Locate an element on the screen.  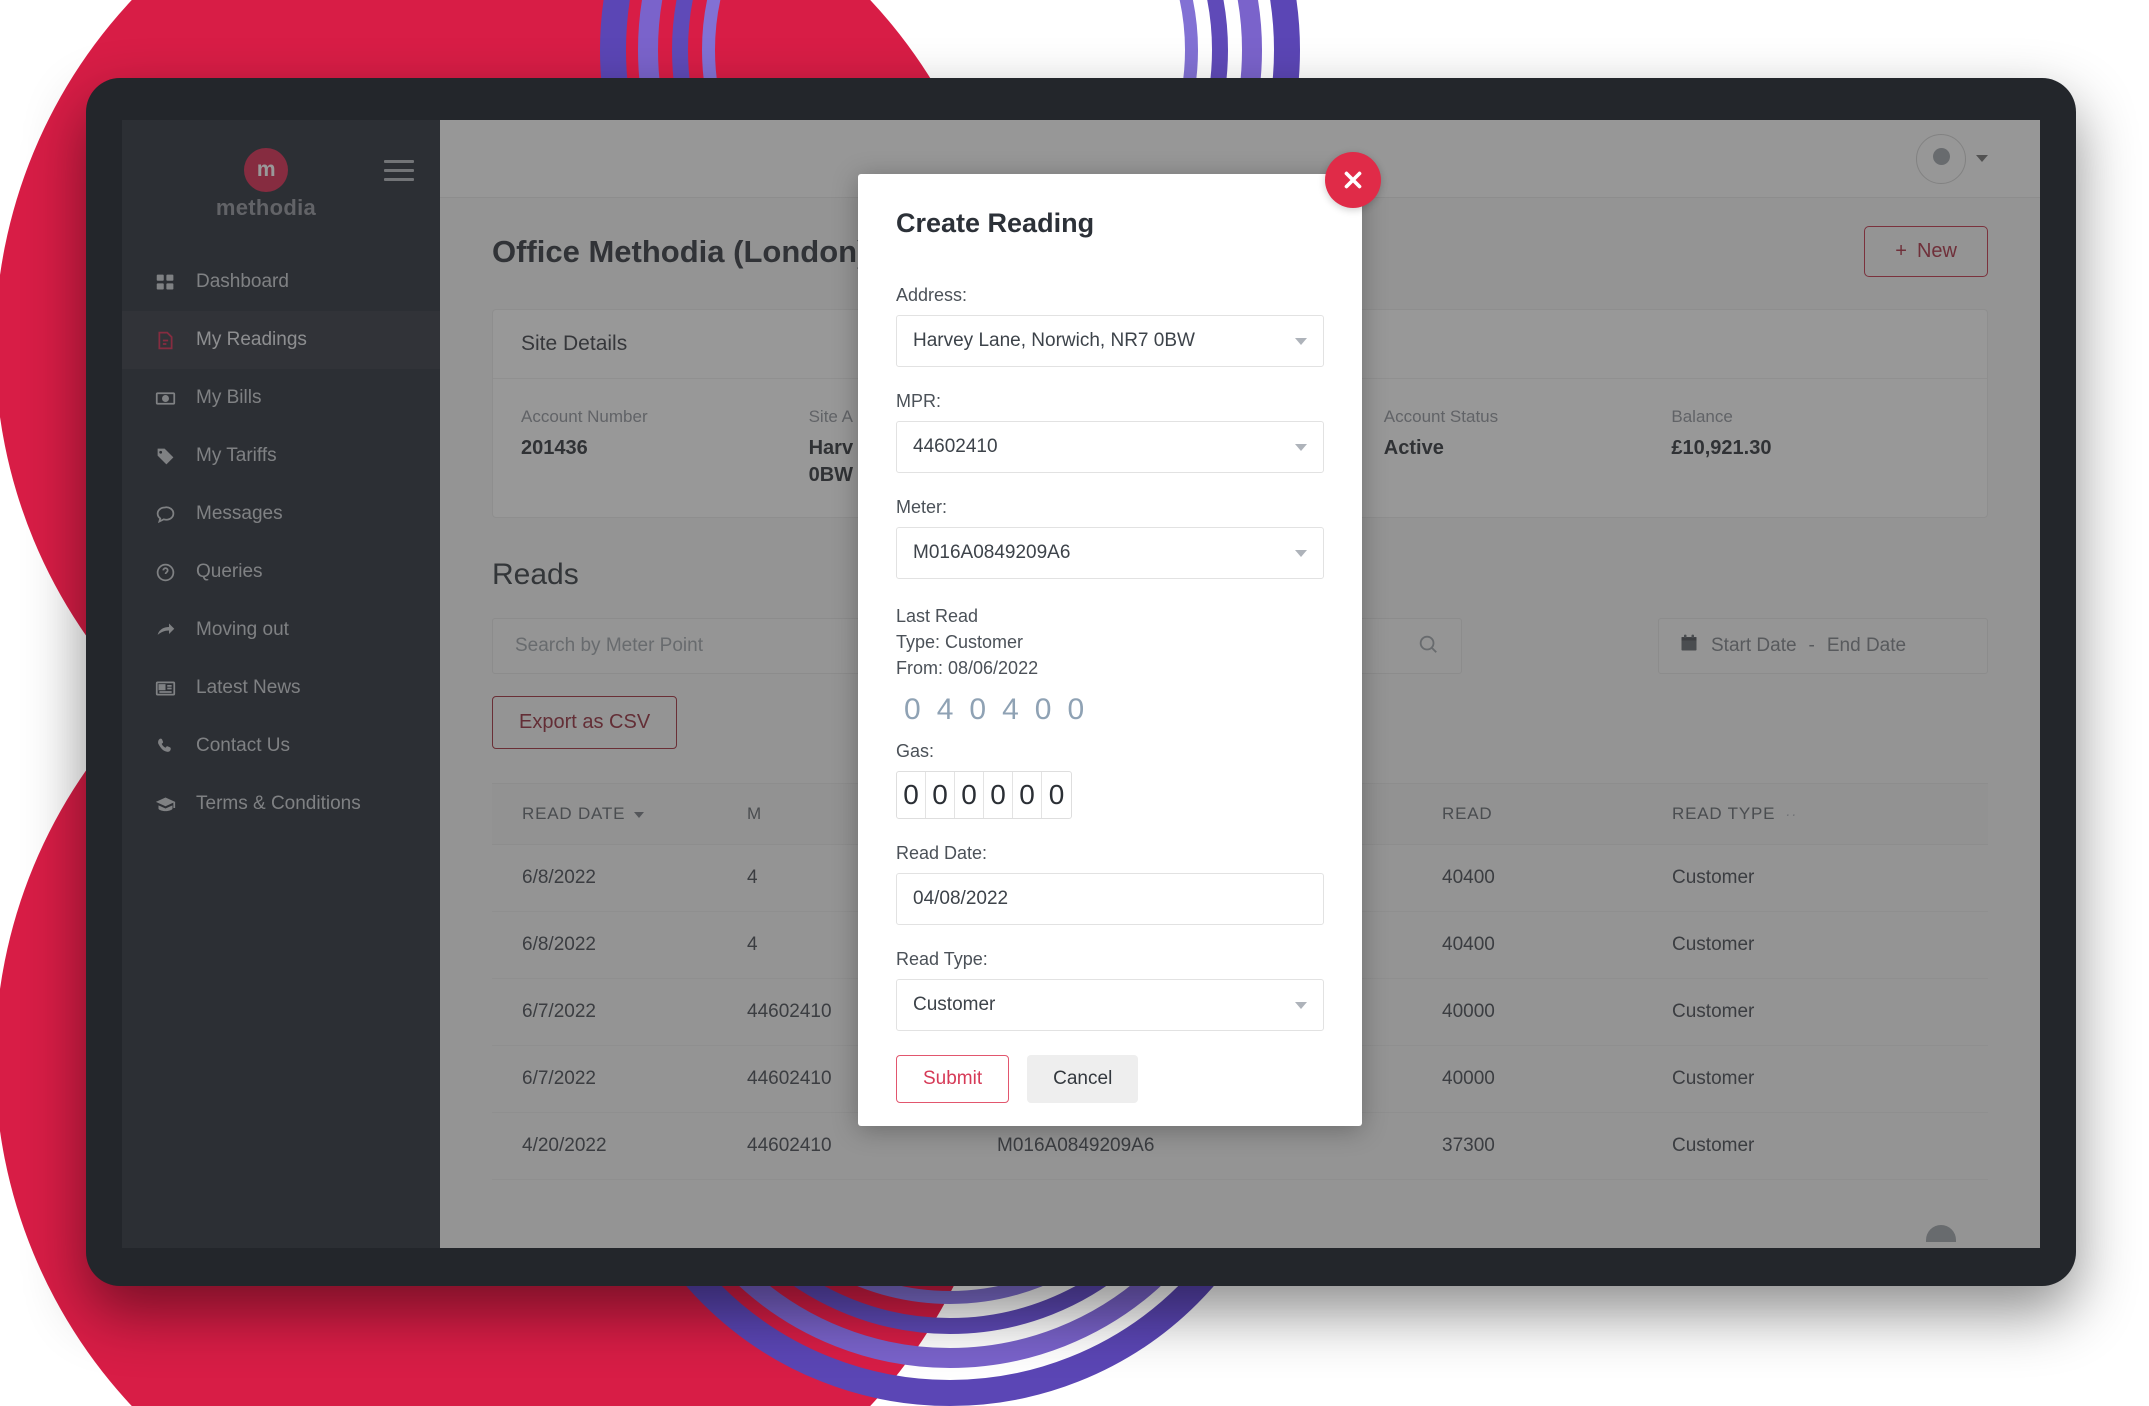
mpr-value: 44602410 is located at coordinates (955, 446).